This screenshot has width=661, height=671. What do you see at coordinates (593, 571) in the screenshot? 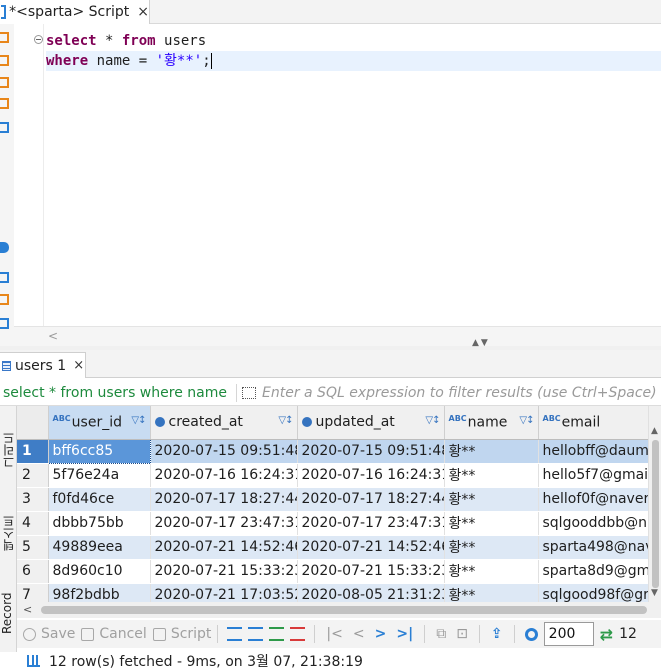
I see `cell-email: sparta8d9@gm` at bounding box center [593, 571].